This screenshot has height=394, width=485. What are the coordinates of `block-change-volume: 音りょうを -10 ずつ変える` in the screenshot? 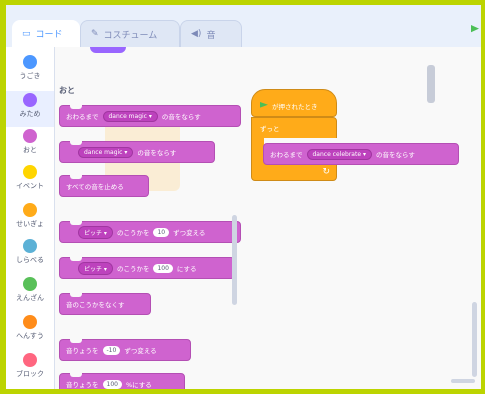 It's located at (125, 350).